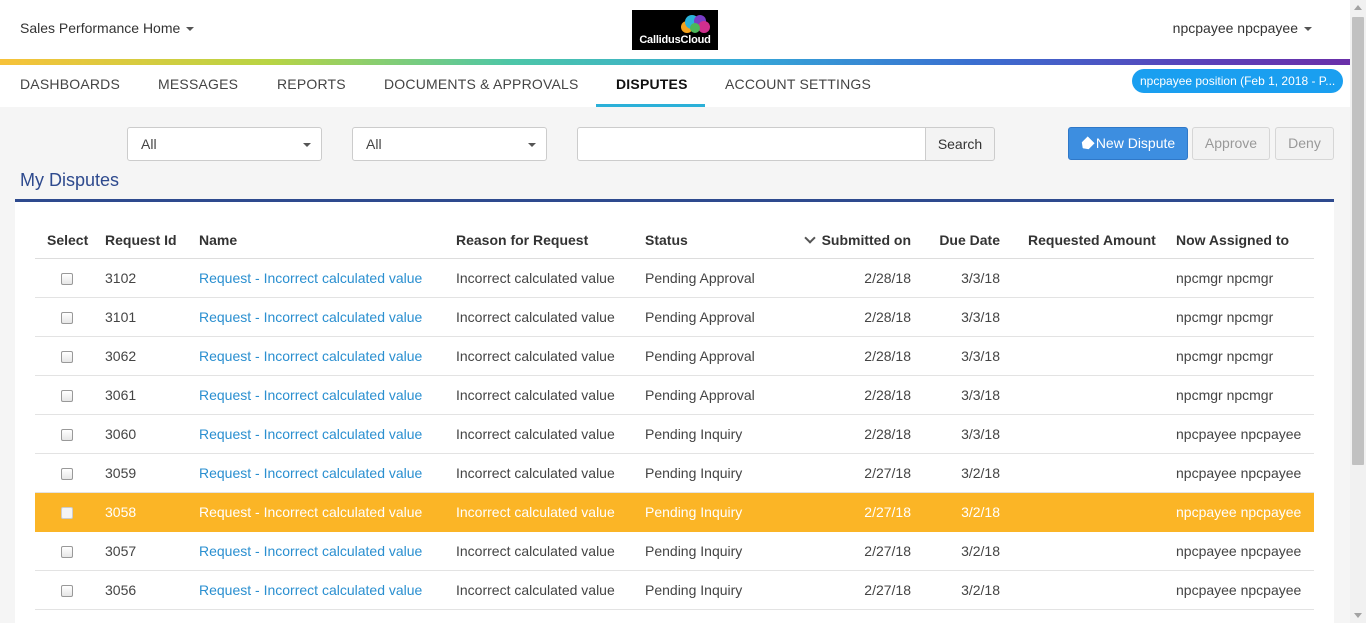 The image size is (1366, 623). I want to click on filter-select-2: All, so click(449, 144).